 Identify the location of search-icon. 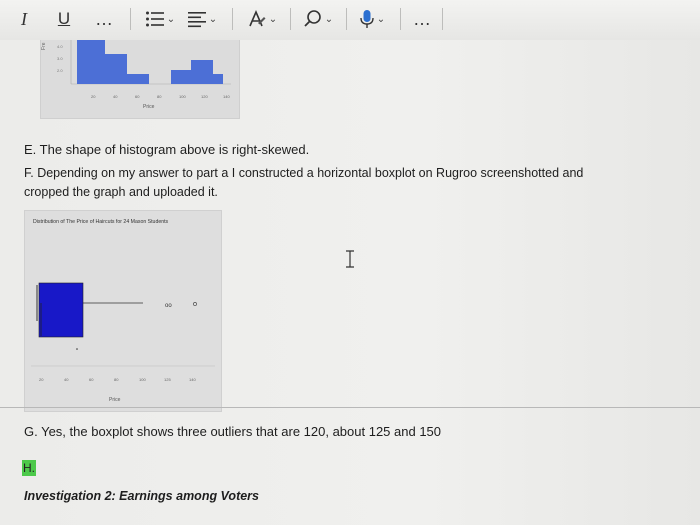
(313, 19).